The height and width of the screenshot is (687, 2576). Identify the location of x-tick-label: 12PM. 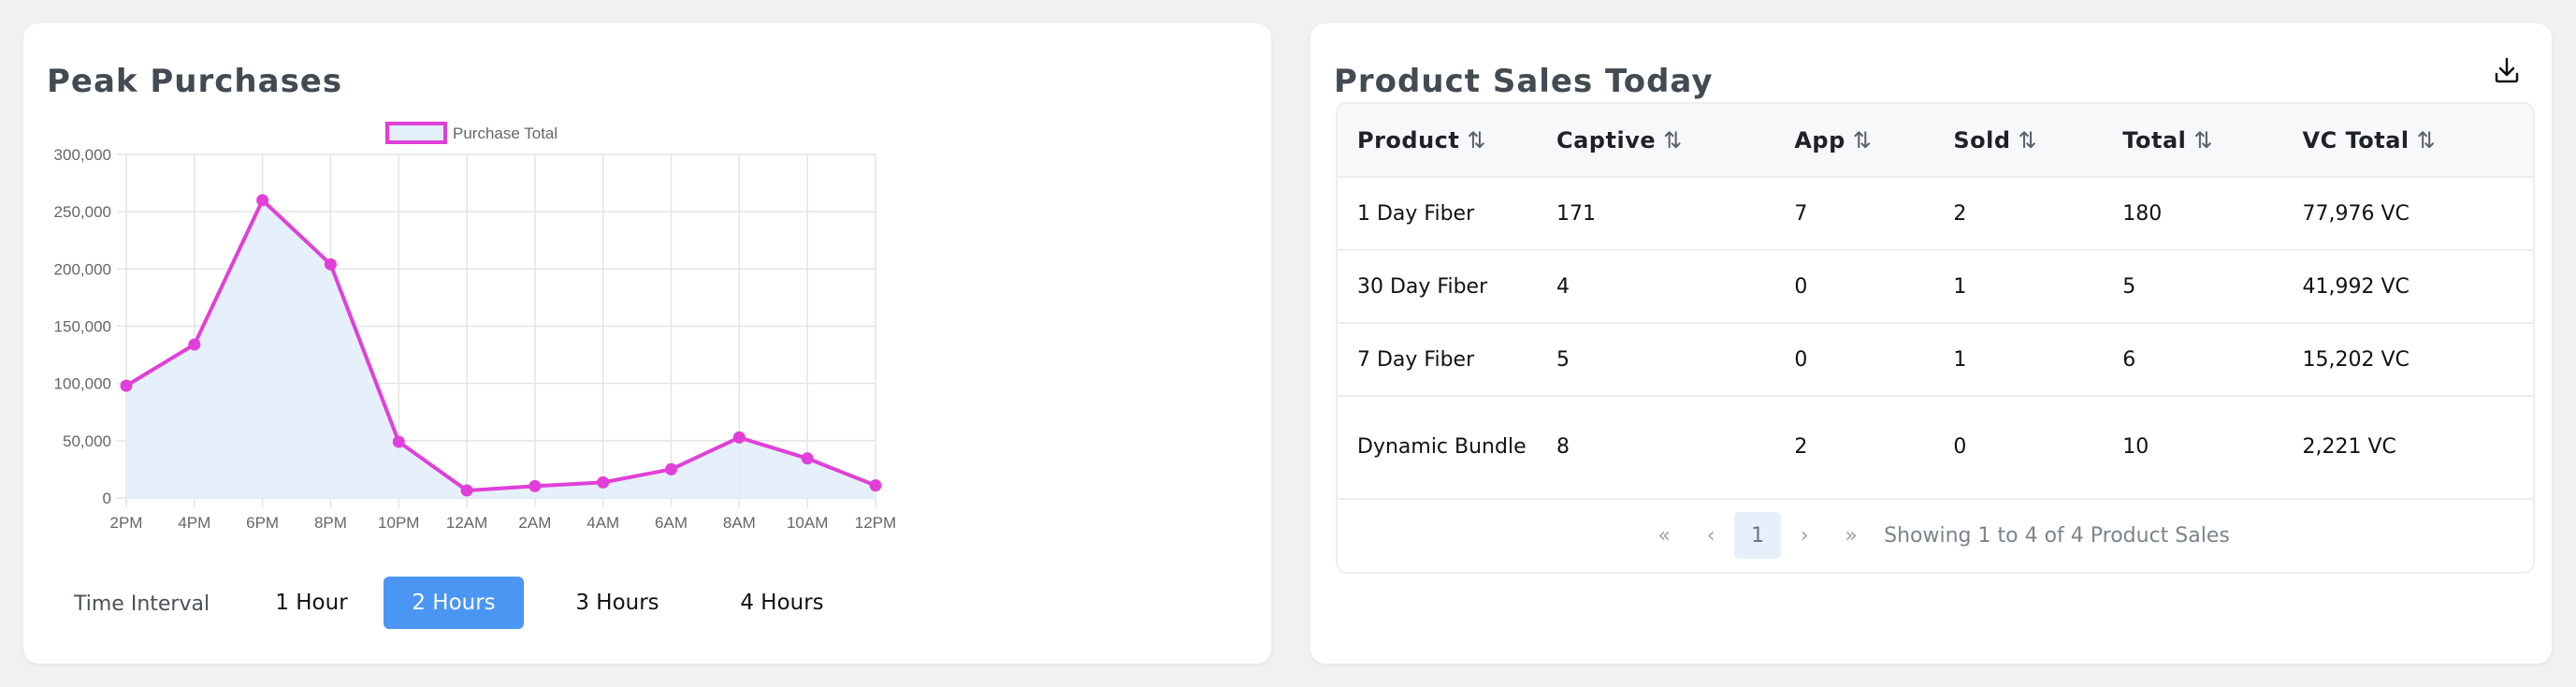
(875, 523).